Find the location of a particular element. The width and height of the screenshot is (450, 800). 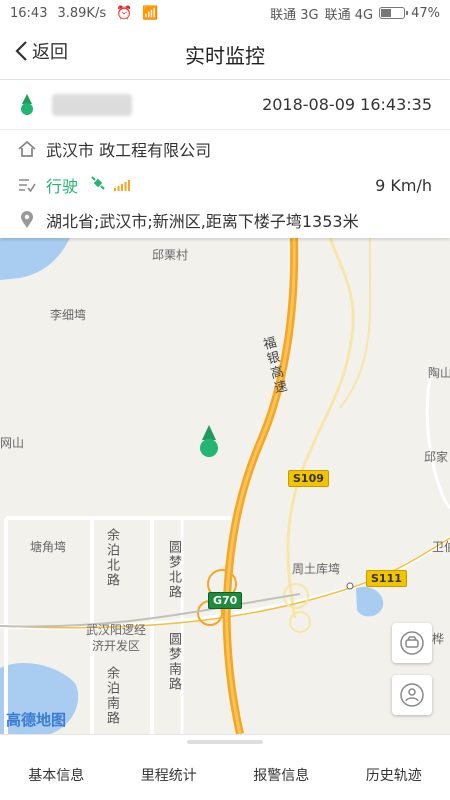

map-label-yuanmengnan: 圆梦南路 is located at coordinates (173, 662).